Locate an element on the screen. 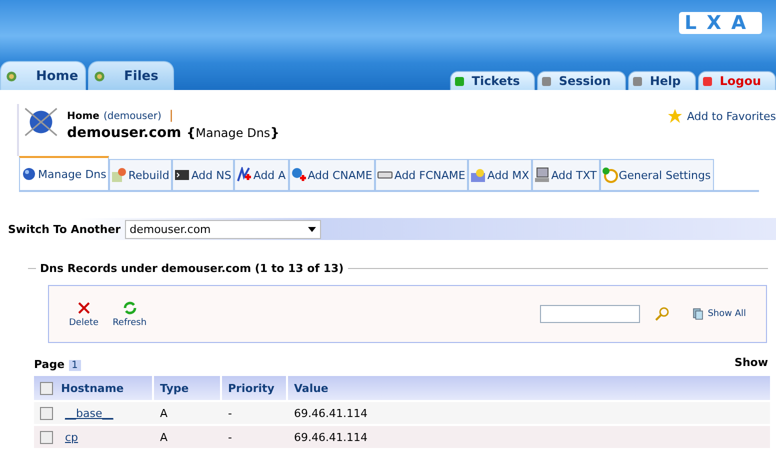 The height and width of the screenshot is (450, 776). header-tab: Session is located at coordinates (581, 80).